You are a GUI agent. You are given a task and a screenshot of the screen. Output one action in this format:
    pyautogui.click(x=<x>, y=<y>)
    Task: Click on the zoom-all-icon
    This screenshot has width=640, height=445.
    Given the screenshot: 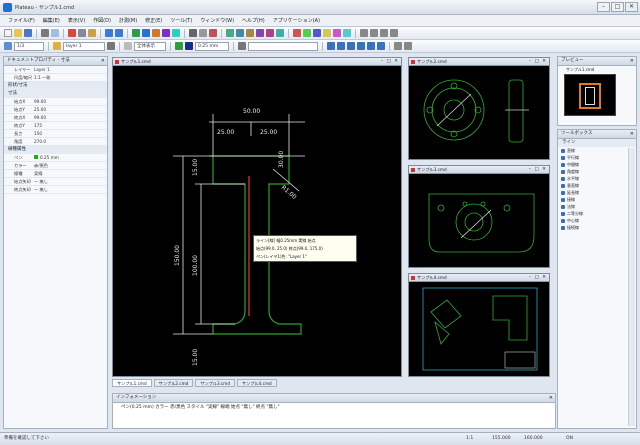 What is the action you would take?
    pyautogui.click(x=384, y=33)
    